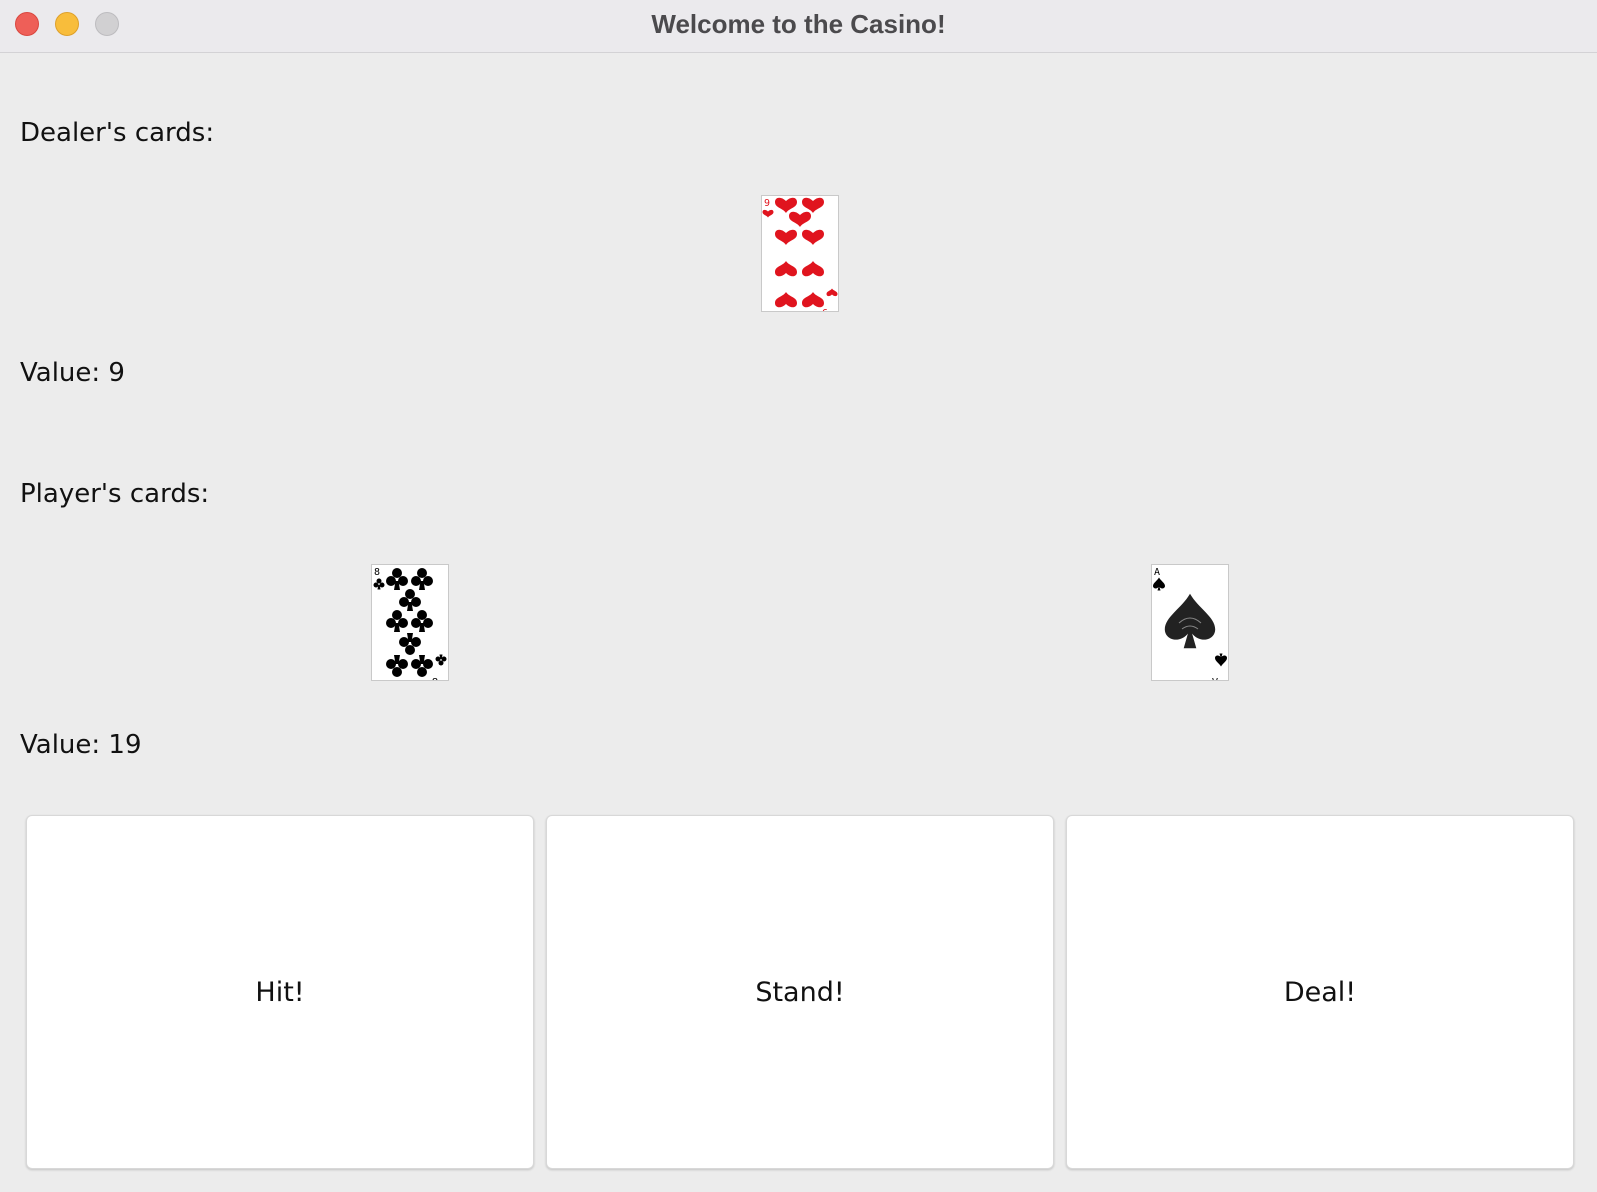 The width and height of the screenshot is (1597, 1192). I want to click on window-title: Welcome to the Casino!, so click(798, 24).